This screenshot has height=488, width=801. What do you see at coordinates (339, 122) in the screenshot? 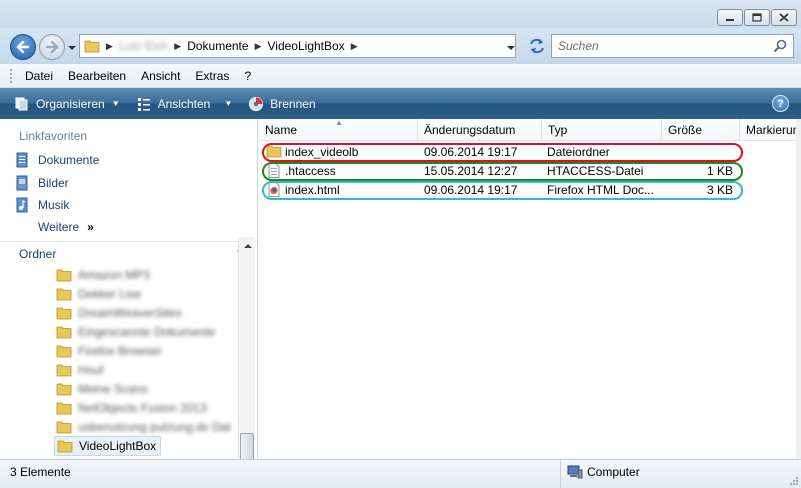
I see `sort-ascending-icon: ▲` at bounding box center [339, 122].